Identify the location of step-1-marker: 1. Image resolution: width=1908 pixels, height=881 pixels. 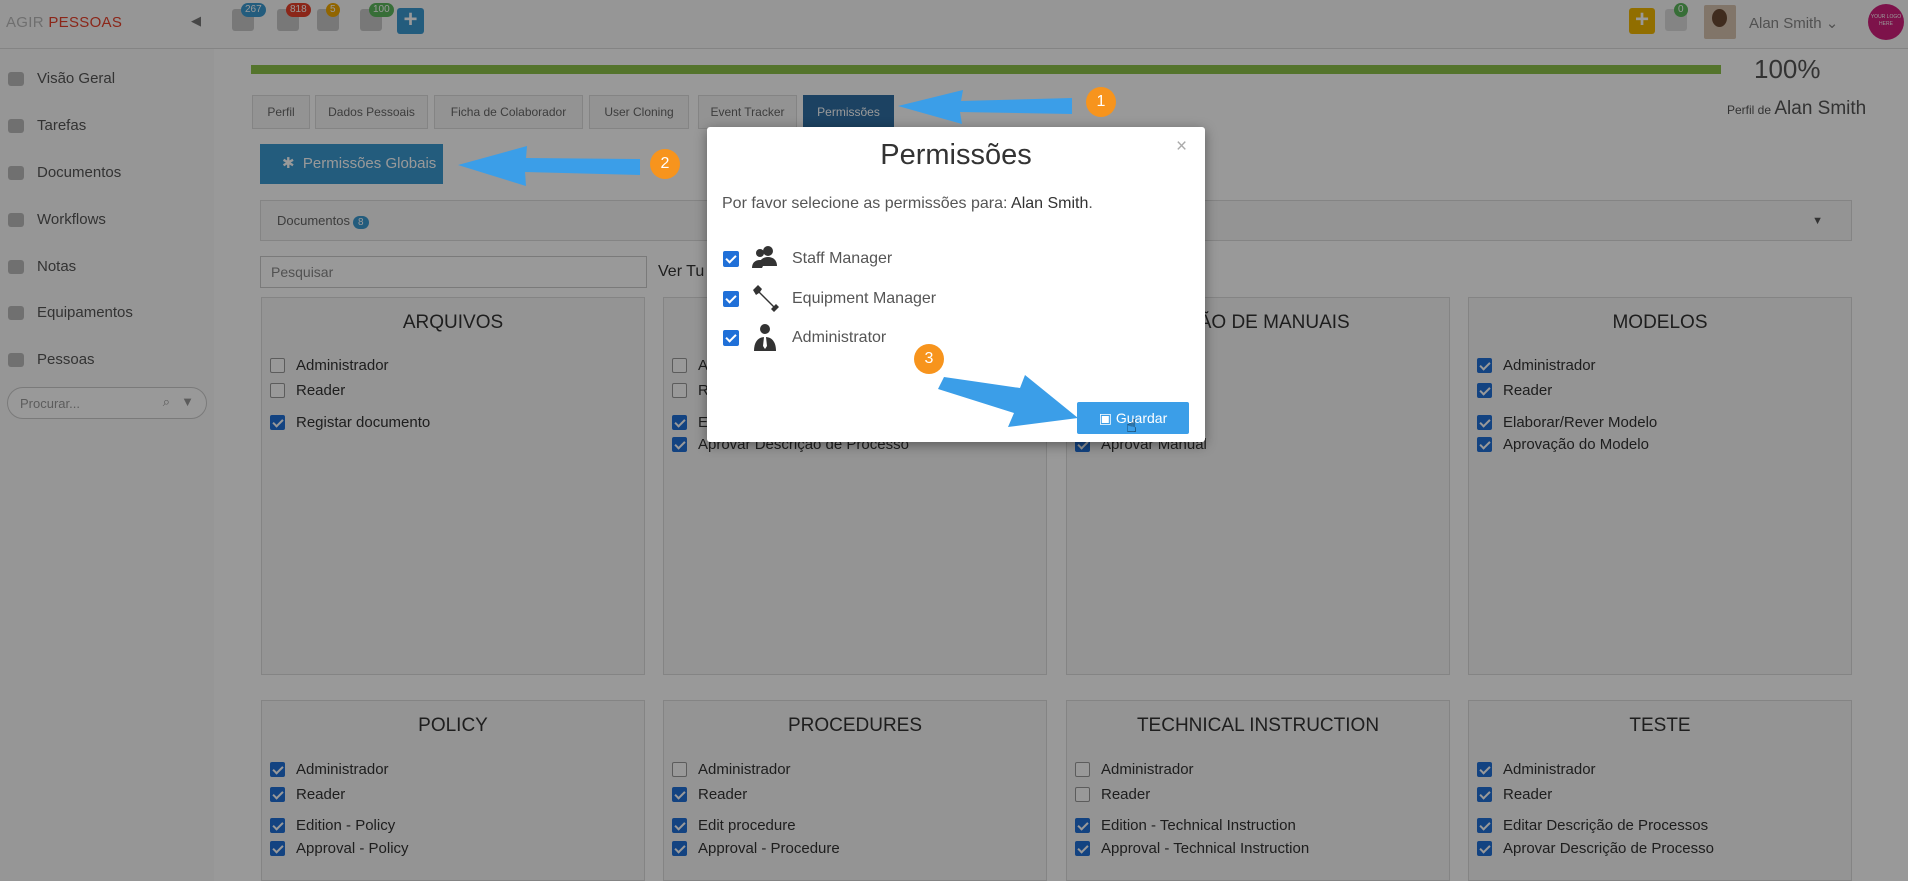
(1101, 102).